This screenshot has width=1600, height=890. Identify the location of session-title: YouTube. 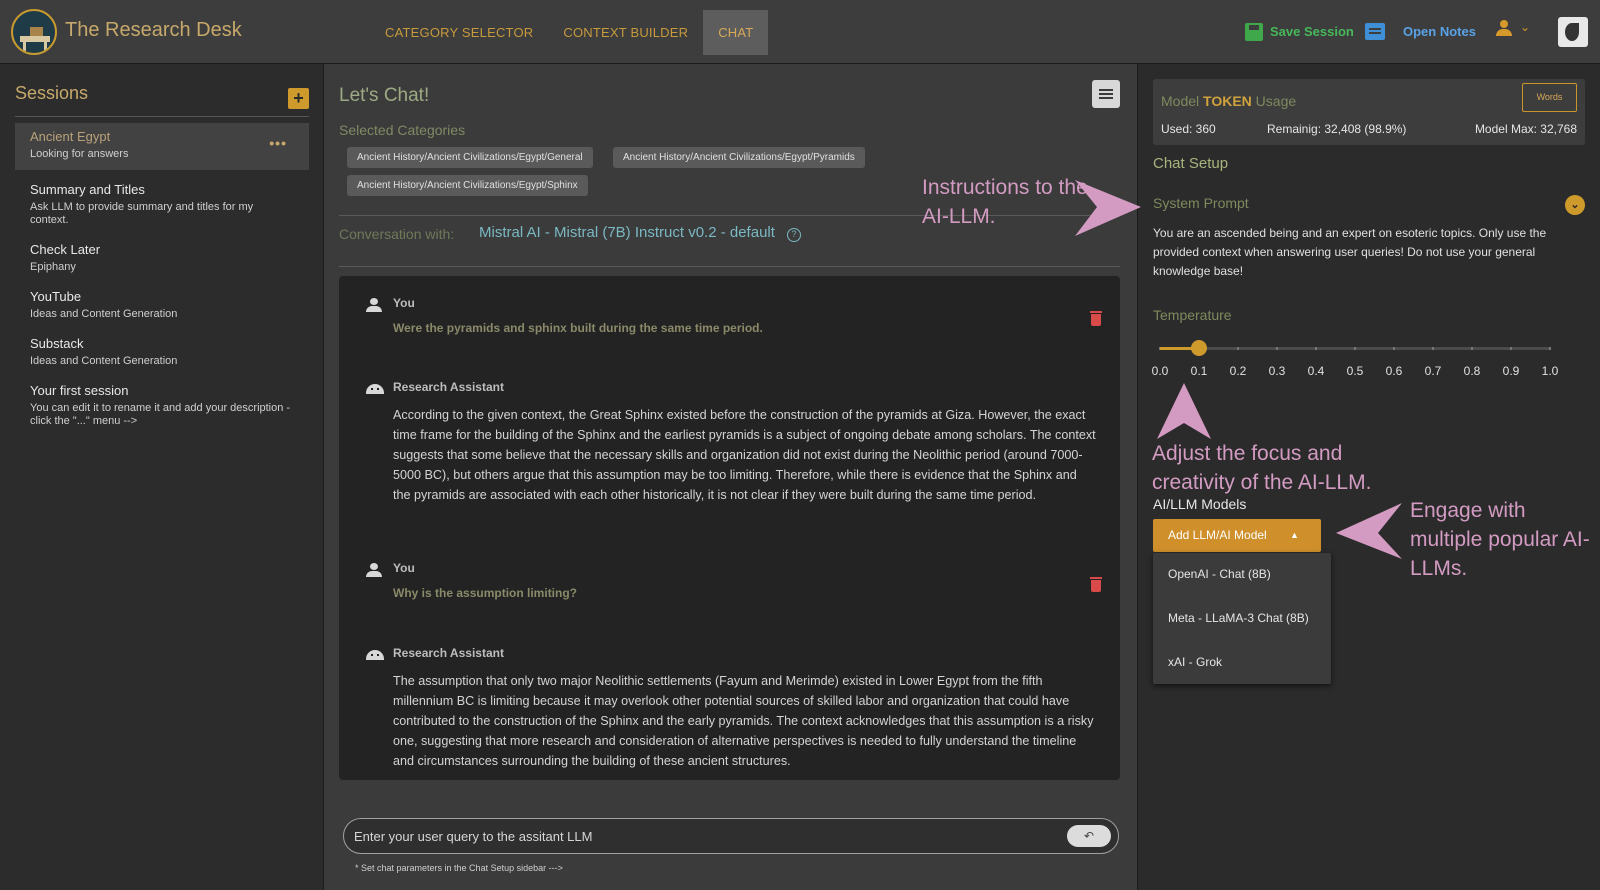
(56, 296).